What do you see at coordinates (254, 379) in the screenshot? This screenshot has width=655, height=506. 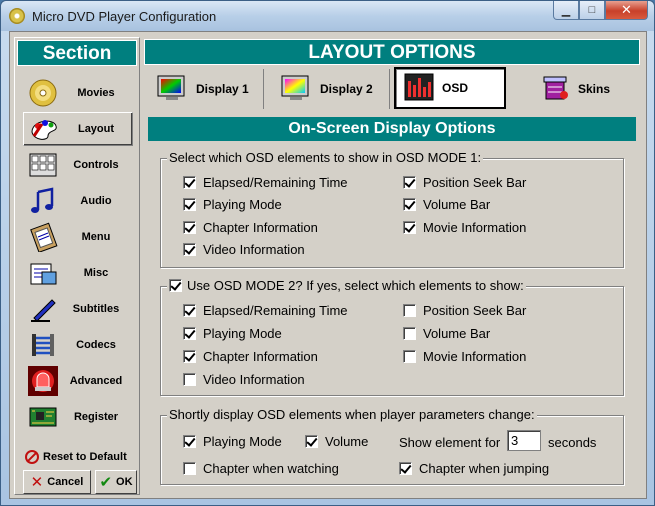 I see `checkbox-label: Video Information` at bounding box center [254, 379].